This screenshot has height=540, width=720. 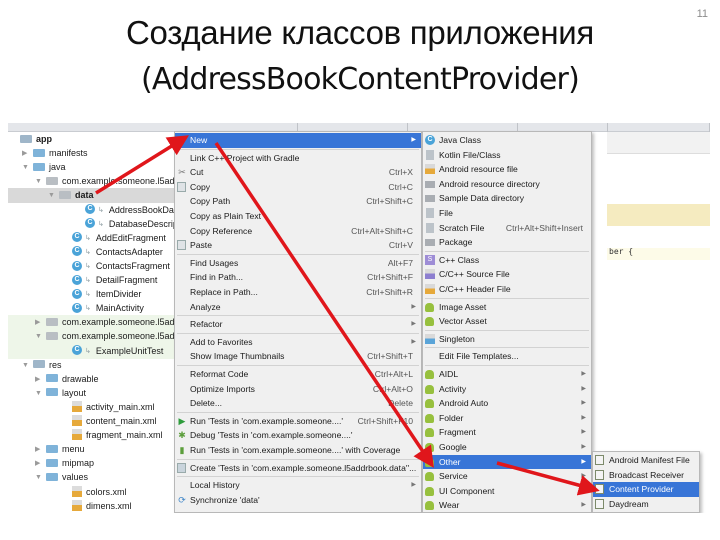 I want to click on menu-item-android-auto: Android Auto ▶, so click(x=507, y=403).